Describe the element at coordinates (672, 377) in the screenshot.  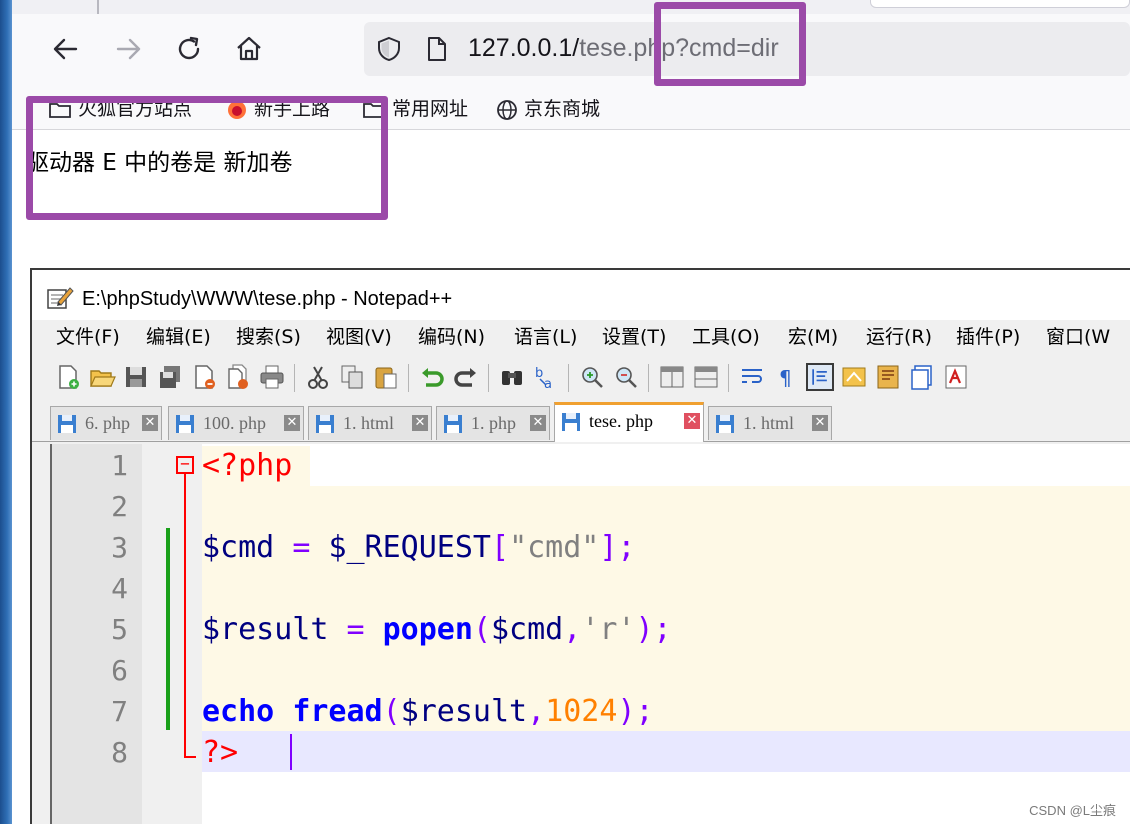
I see `sync-vertical-icon` at that location.